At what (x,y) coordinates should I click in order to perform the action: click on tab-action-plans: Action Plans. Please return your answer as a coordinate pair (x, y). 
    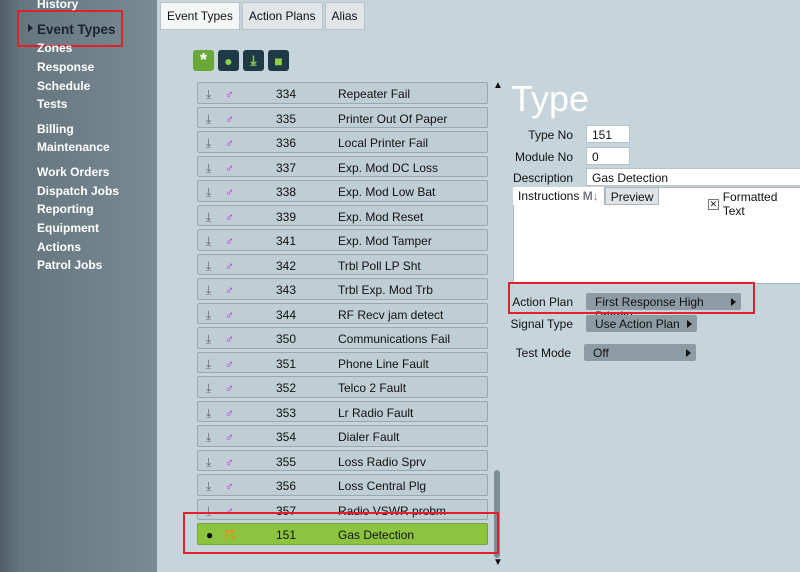
    Looking at the image, I should click on (282, 16).